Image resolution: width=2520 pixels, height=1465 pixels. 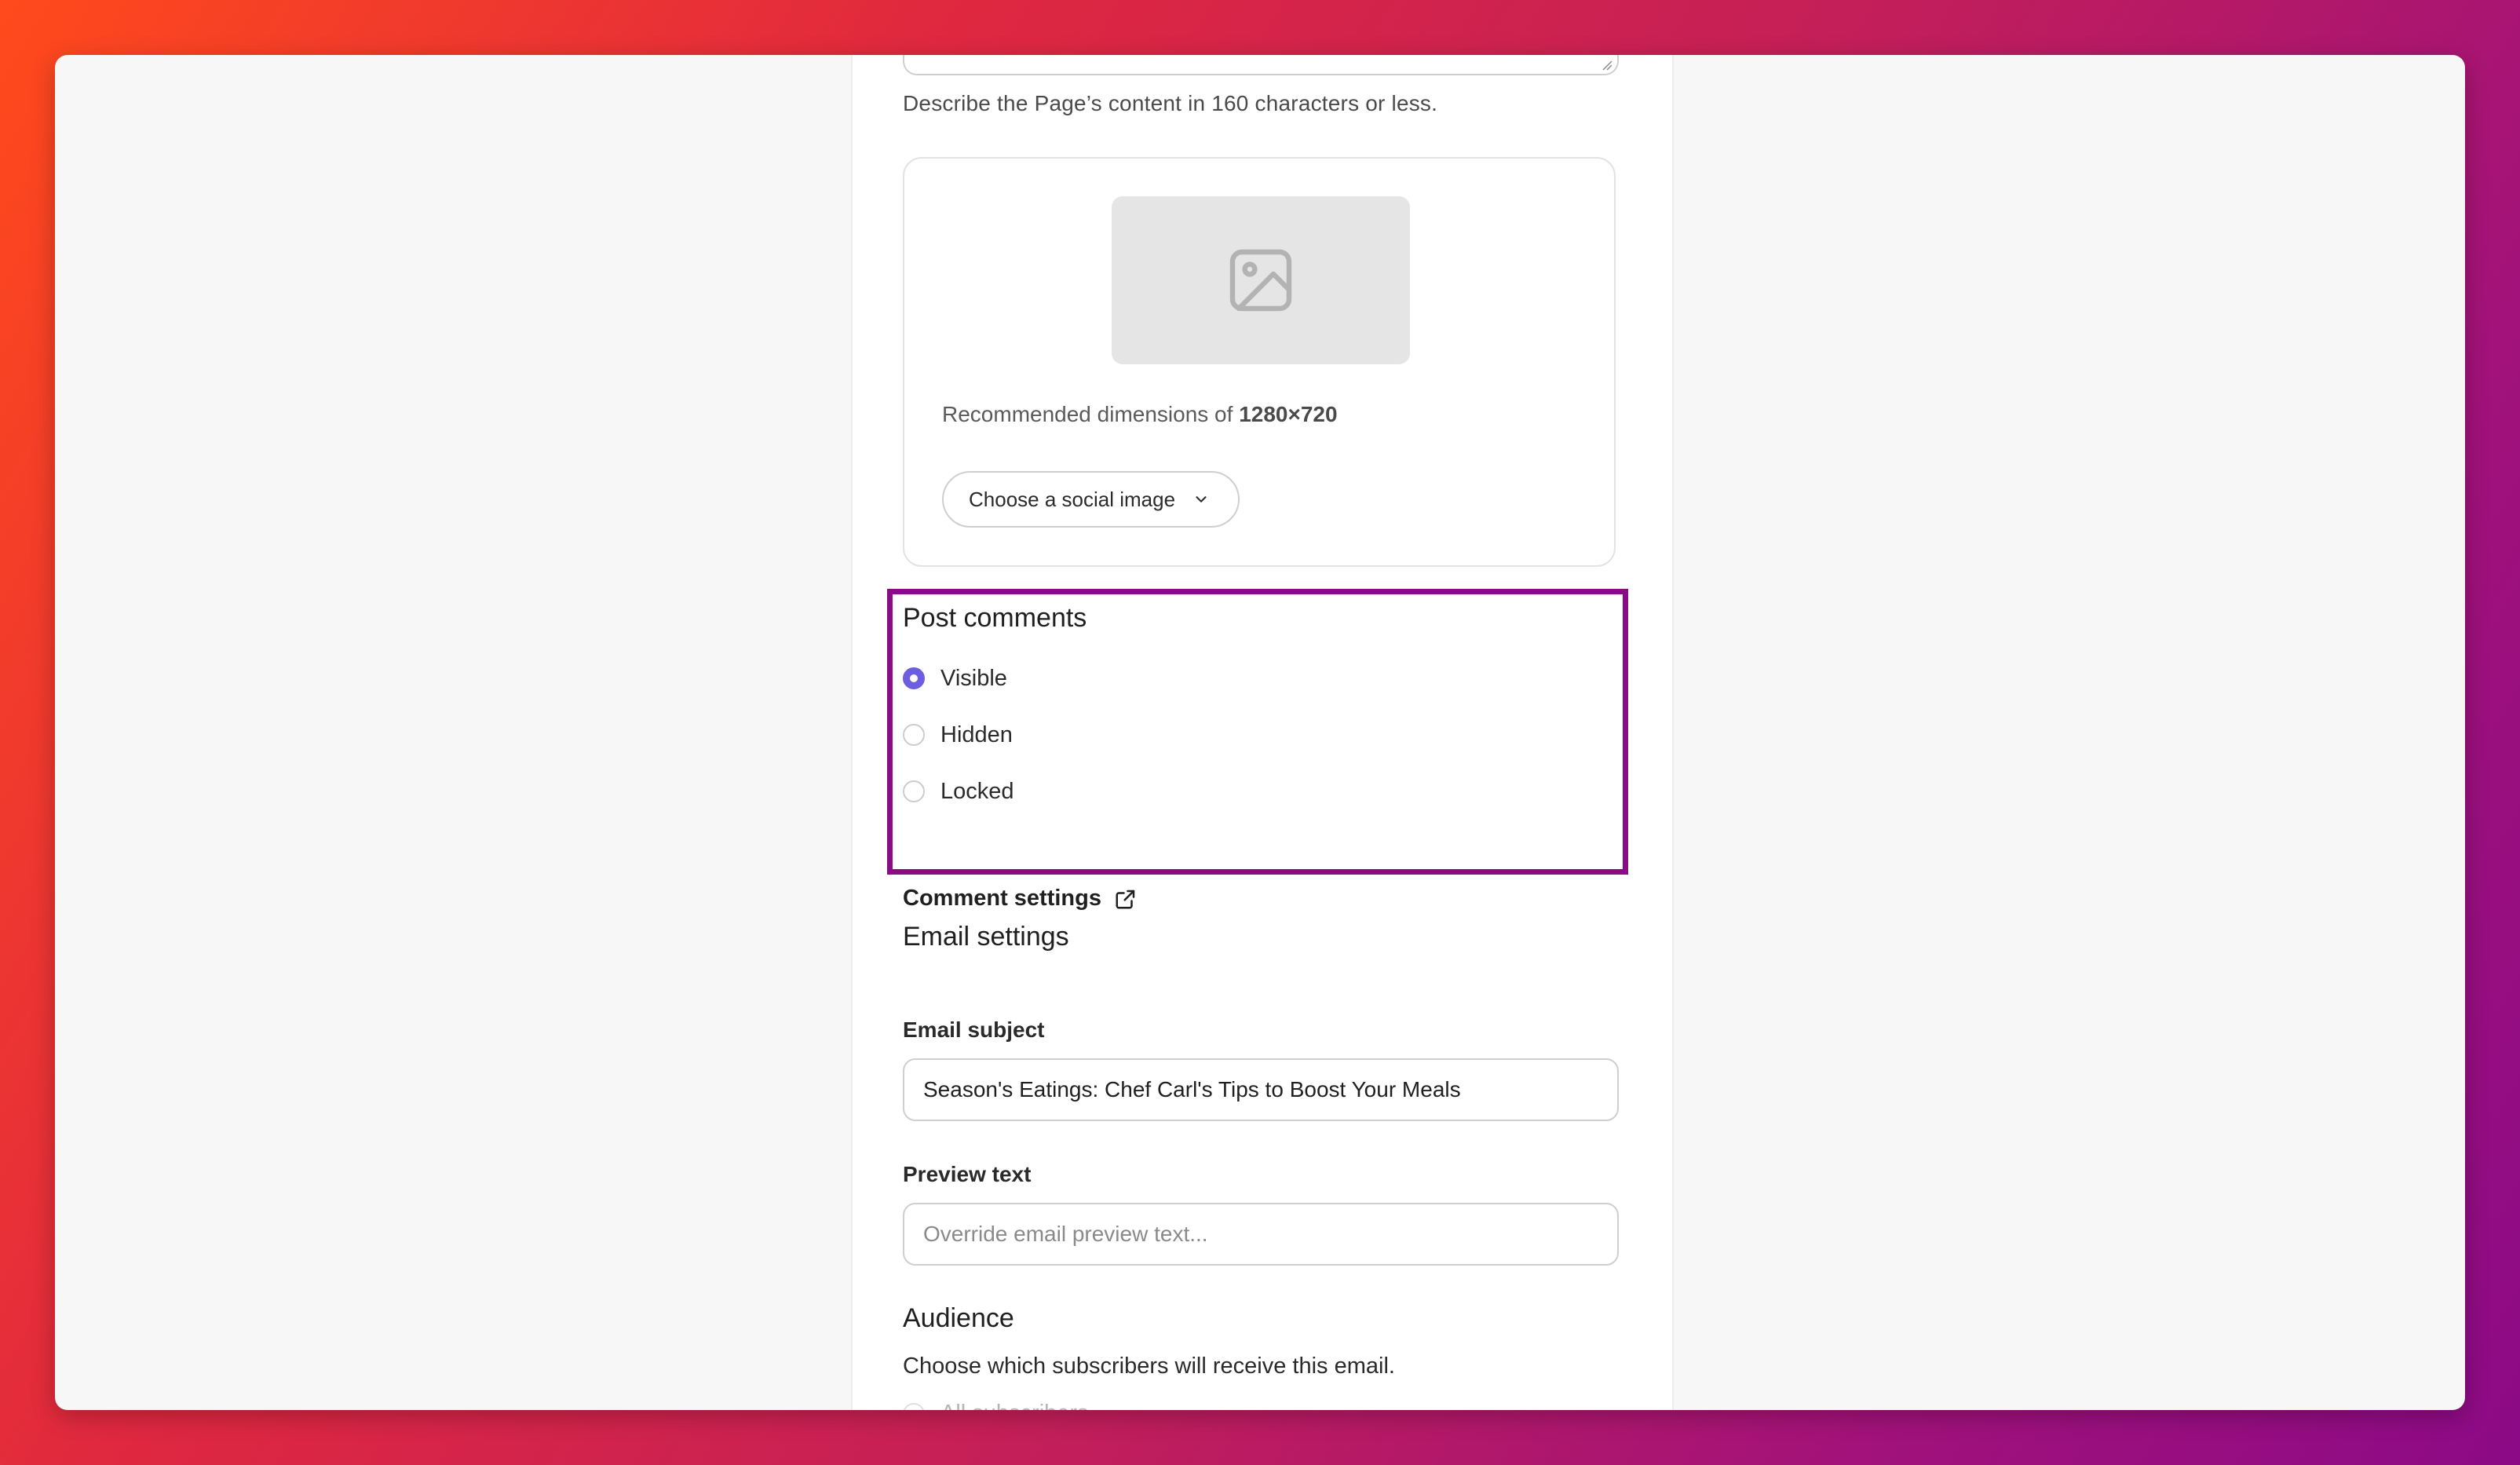 I want to click on radio-locked-label: Locked, so click(x=977, y=791).